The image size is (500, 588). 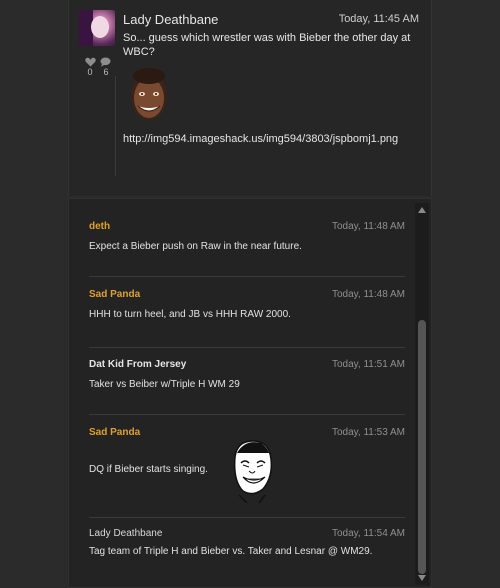 I want to click on scroll-down-arrow-icon, so click(x=422, y=578).